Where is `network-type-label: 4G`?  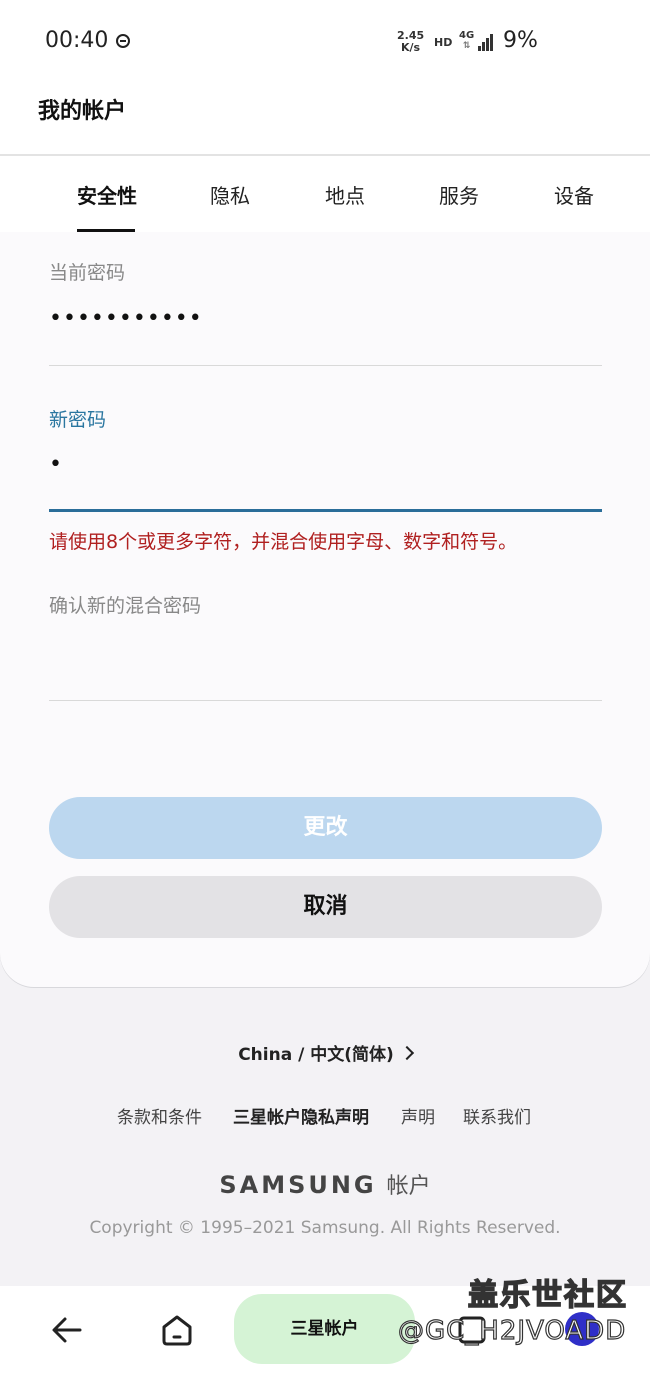
network-type-label: 4G is located at coordinates (467, 35).